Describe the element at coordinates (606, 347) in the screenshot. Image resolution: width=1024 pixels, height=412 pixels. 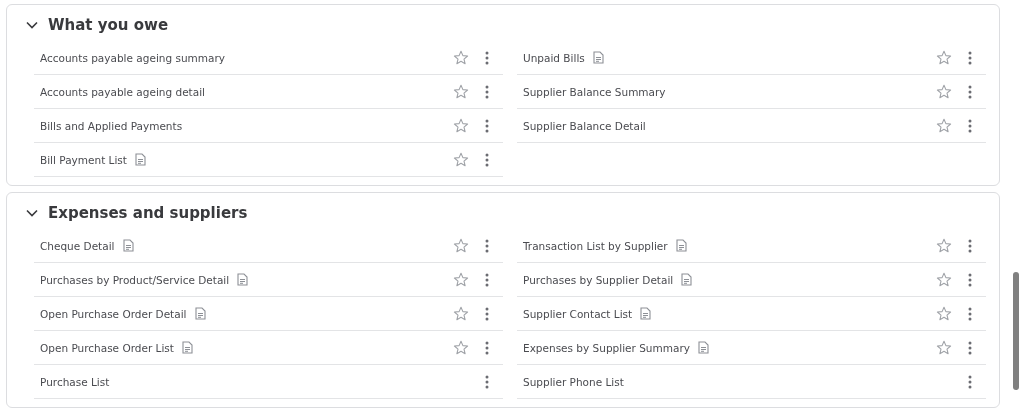
I see `report-link: Expenses by Supplier Summary` at that location.